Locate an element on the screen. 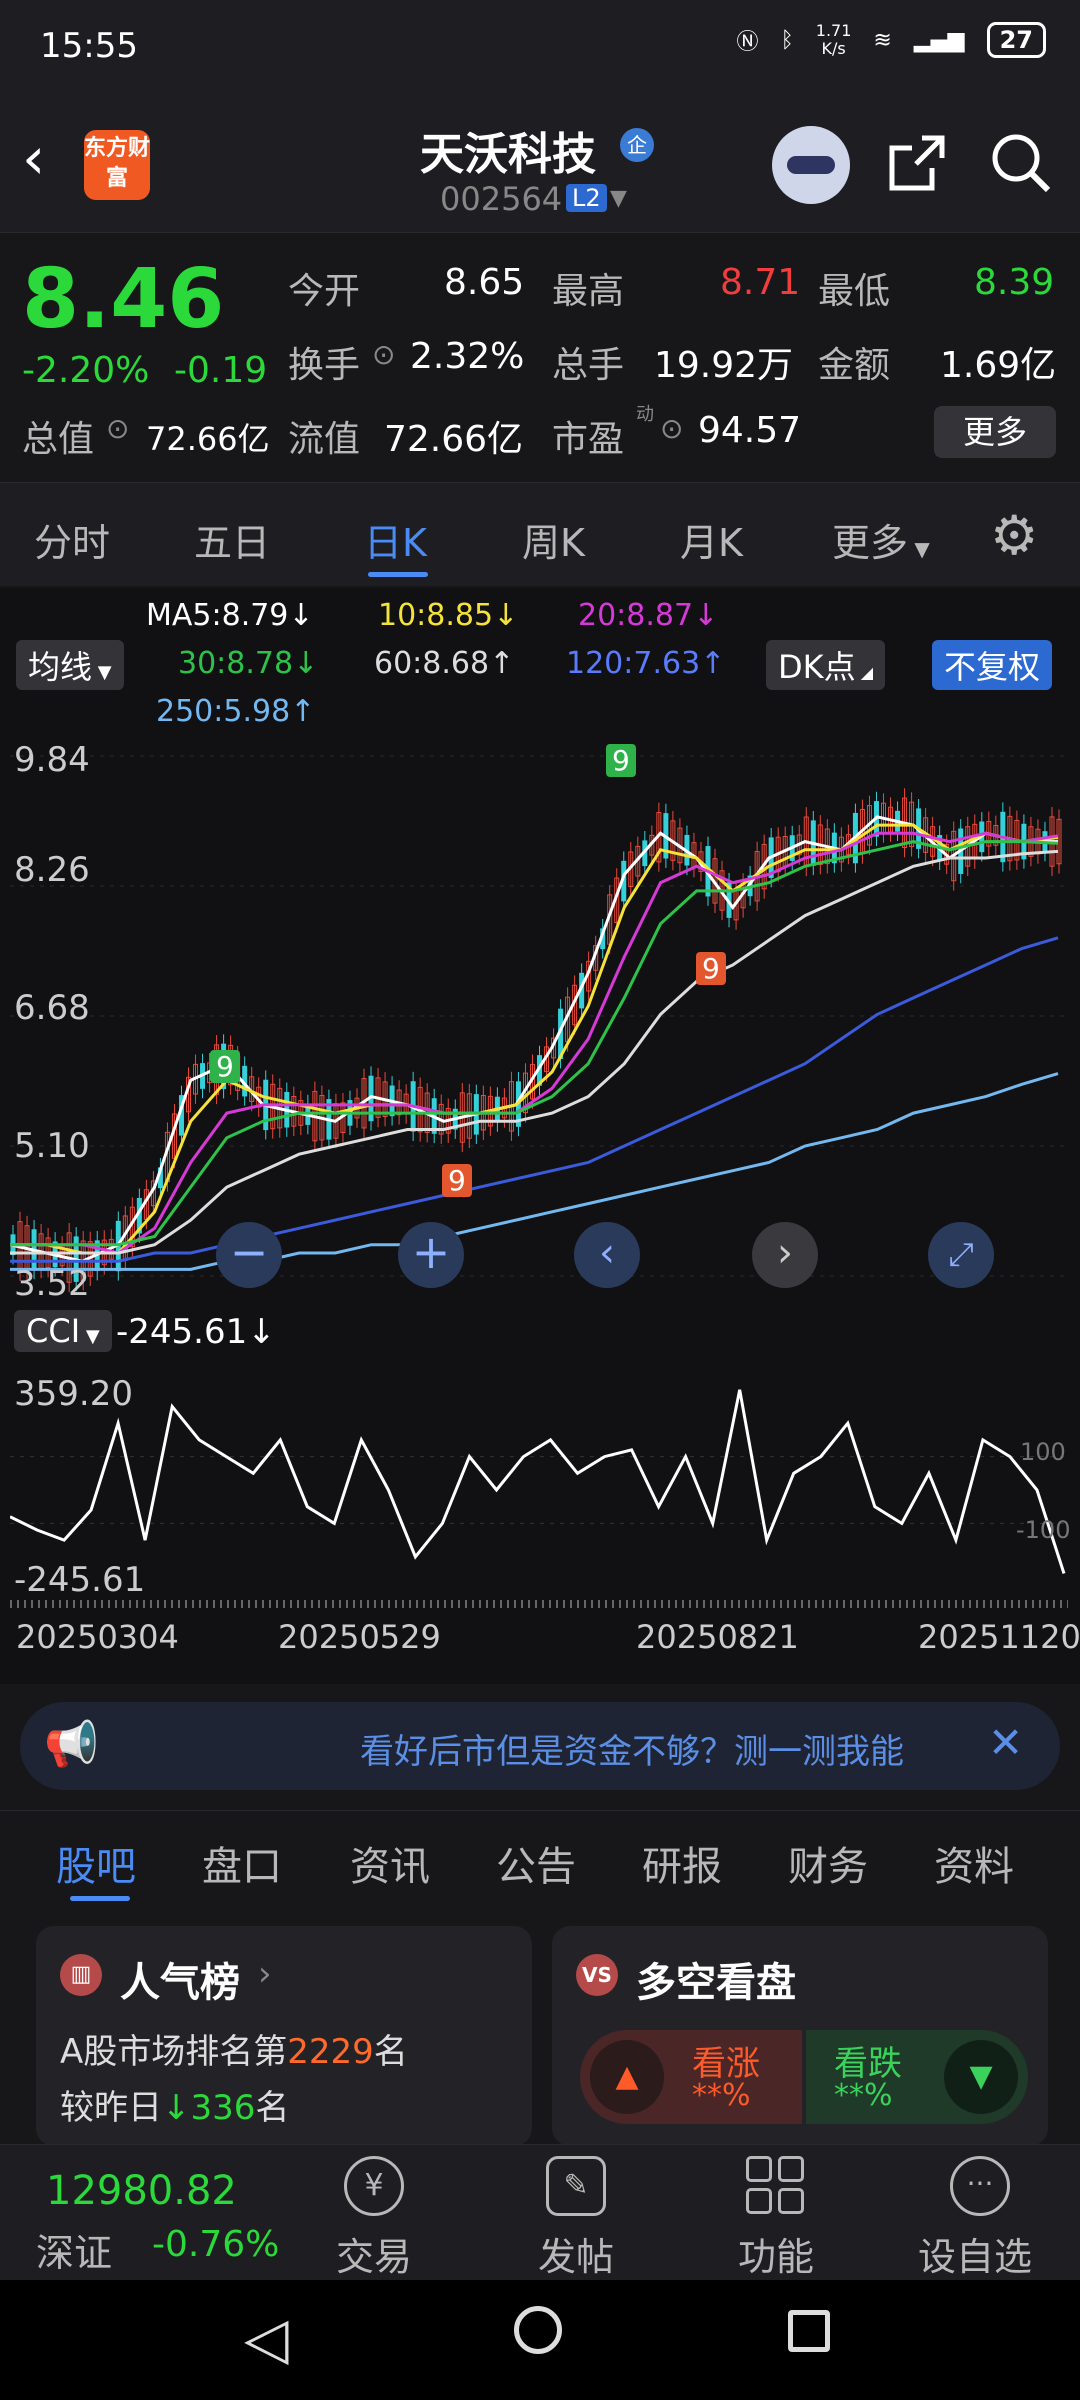  subtab-guba: 股吧 is located at coordinates (96, 1863).